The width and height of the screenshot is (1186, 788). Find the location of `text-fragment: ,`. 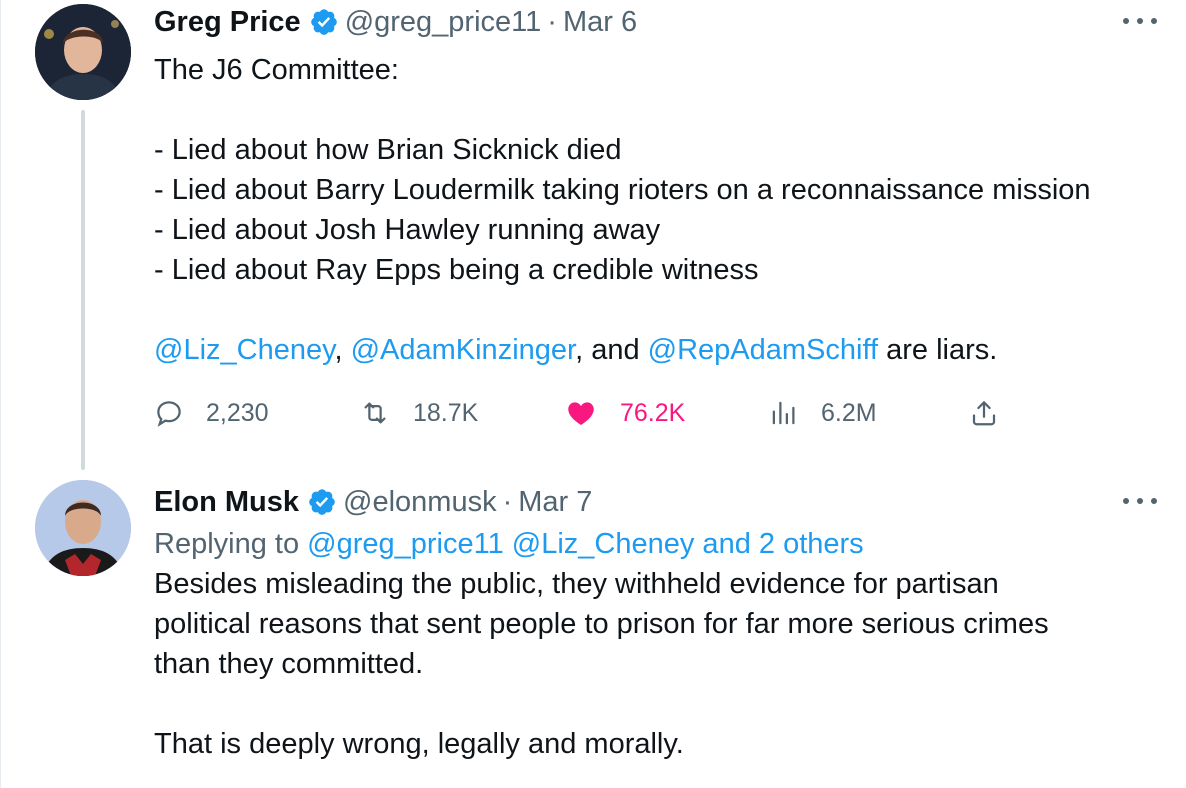

text-fragment: , is located at coordinates (342, 350).